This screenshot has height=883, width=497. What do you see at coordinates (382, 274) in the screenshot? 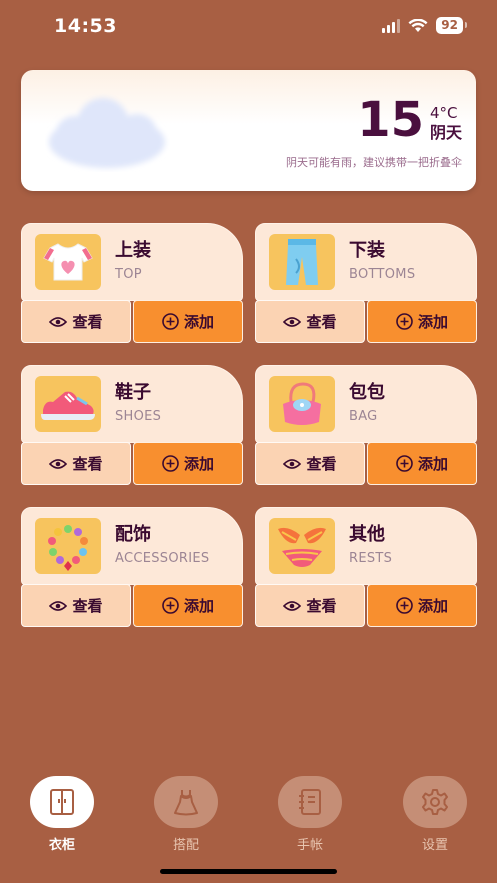
I see `category-subtitle: BOTTOMS` at bounding box center [382, 274].